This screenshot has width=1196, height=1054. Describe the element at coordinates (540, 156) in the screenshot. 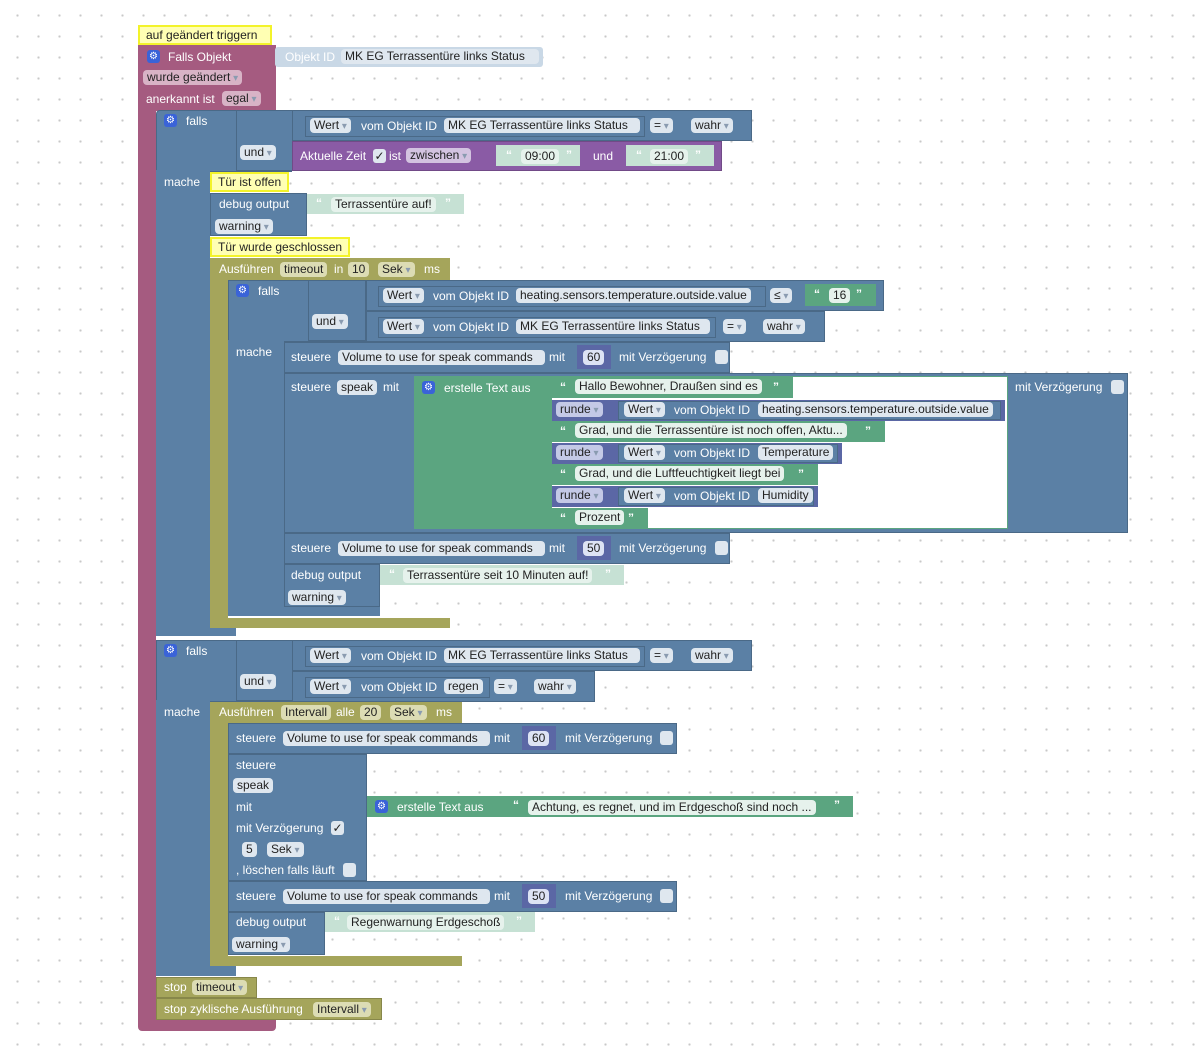

I see `time-from-field: 09:00` at that location.